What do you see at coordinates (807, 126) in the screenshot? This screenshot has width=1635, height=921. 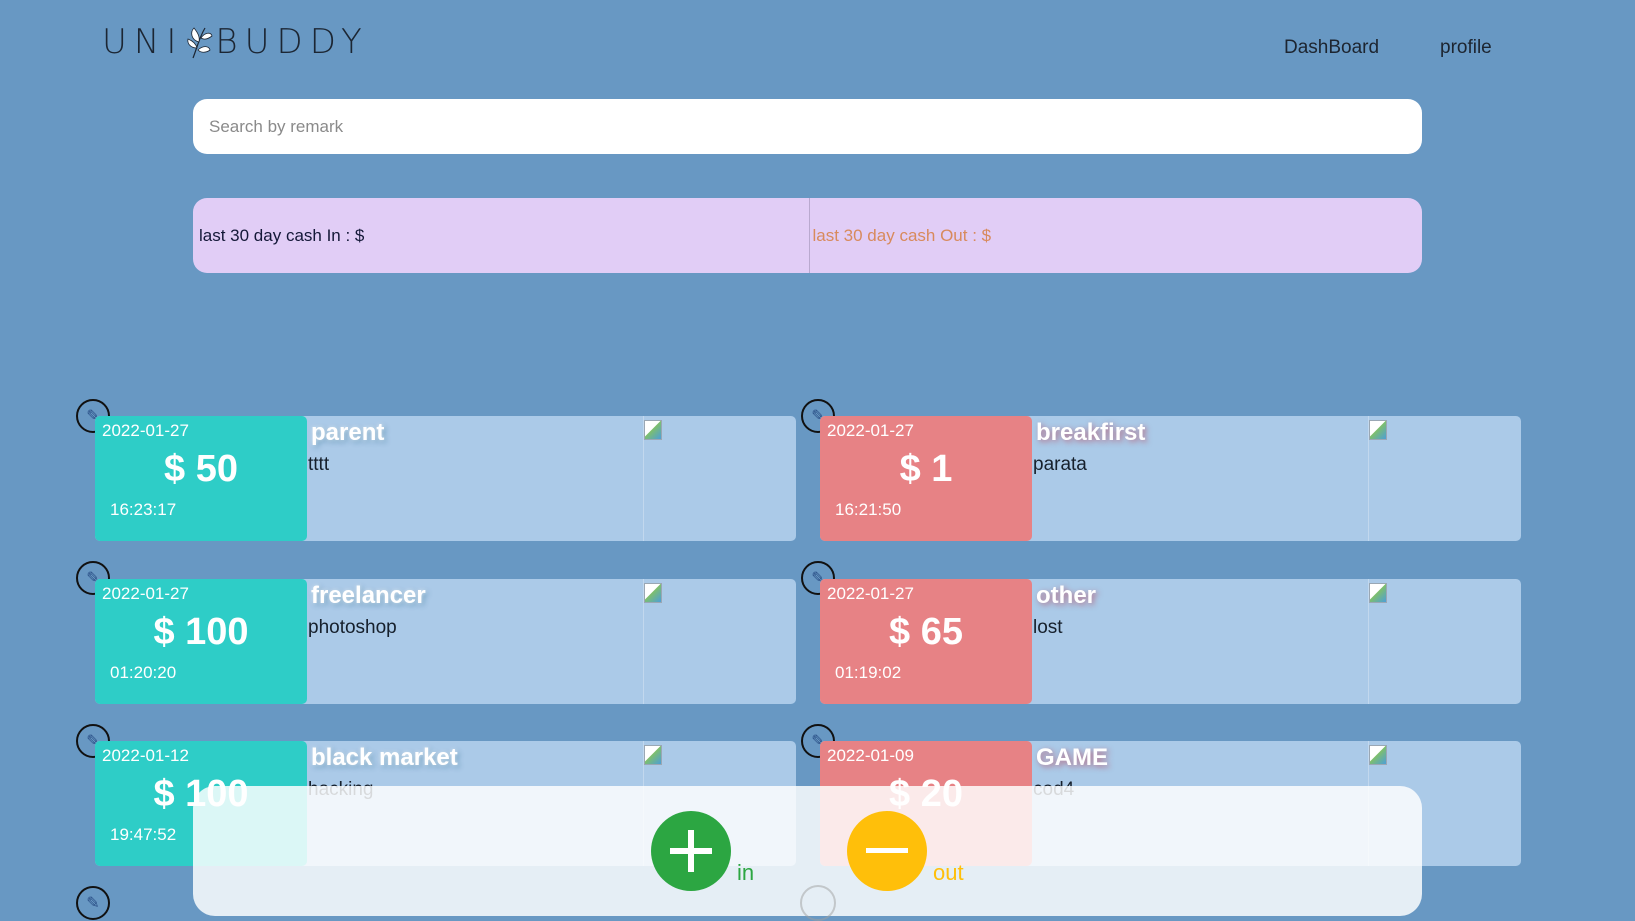 I see `search-input` at bounding box center [807, 126].